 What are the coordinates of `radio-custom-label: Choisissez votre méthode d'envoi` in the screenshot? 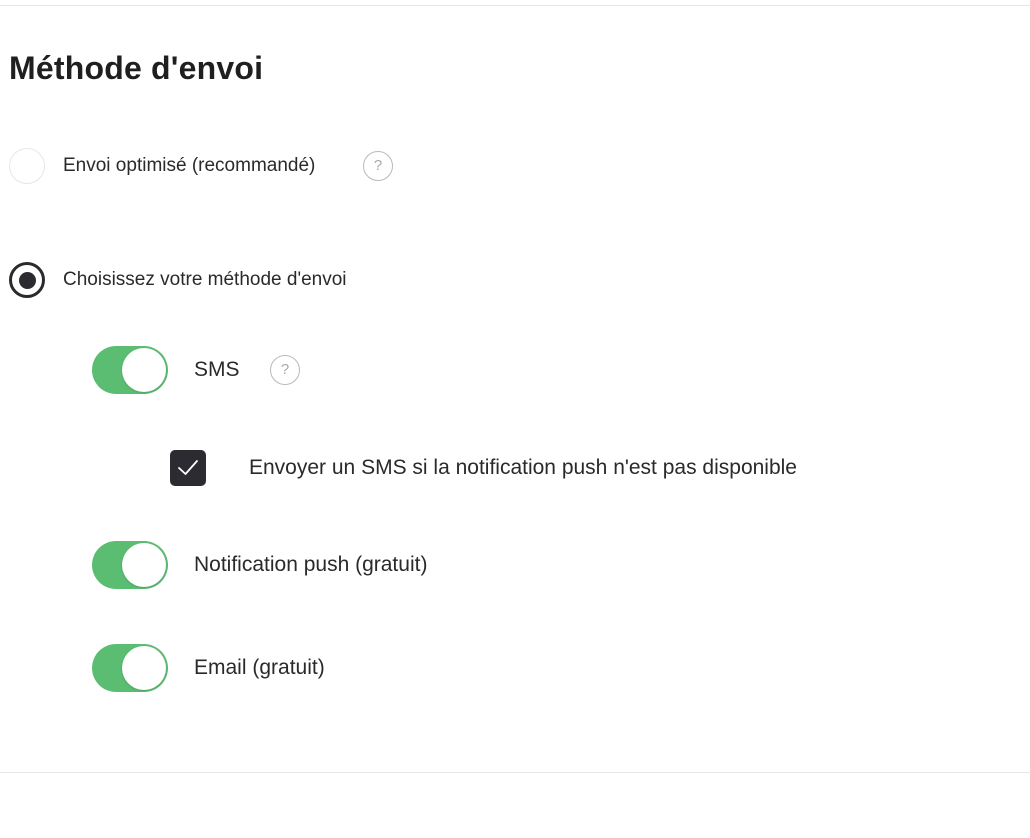 It's located at (205, 279).